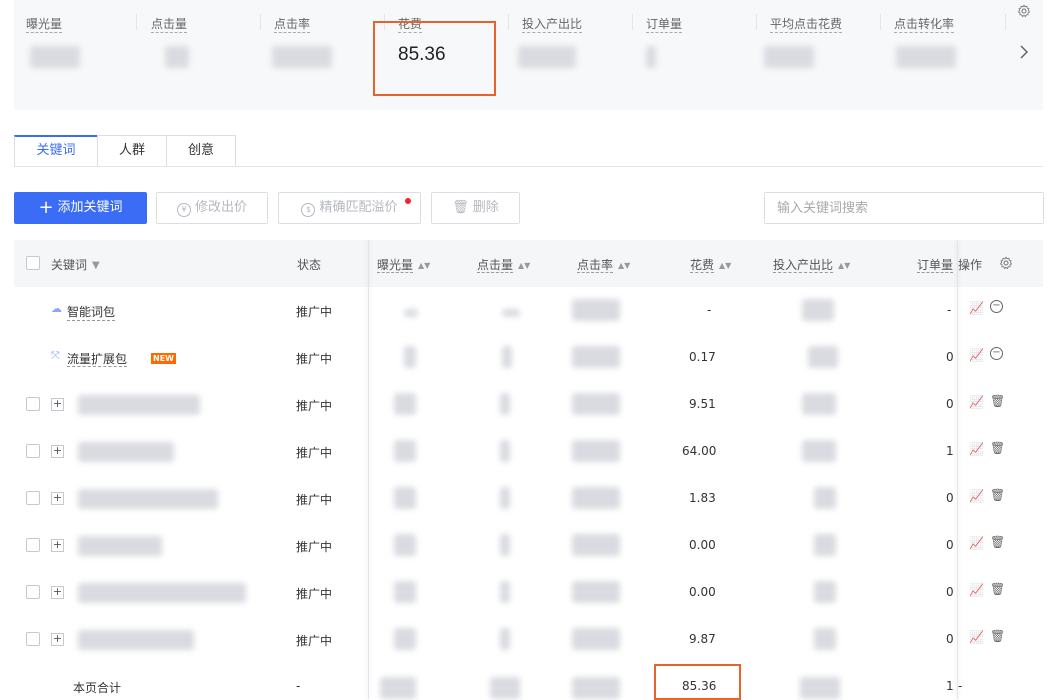 The image size is (1057, 700). What do you see at coordinates (139, 405) in the screenshot?
I see `blurred-keyword` at bounding box center [139, 405].